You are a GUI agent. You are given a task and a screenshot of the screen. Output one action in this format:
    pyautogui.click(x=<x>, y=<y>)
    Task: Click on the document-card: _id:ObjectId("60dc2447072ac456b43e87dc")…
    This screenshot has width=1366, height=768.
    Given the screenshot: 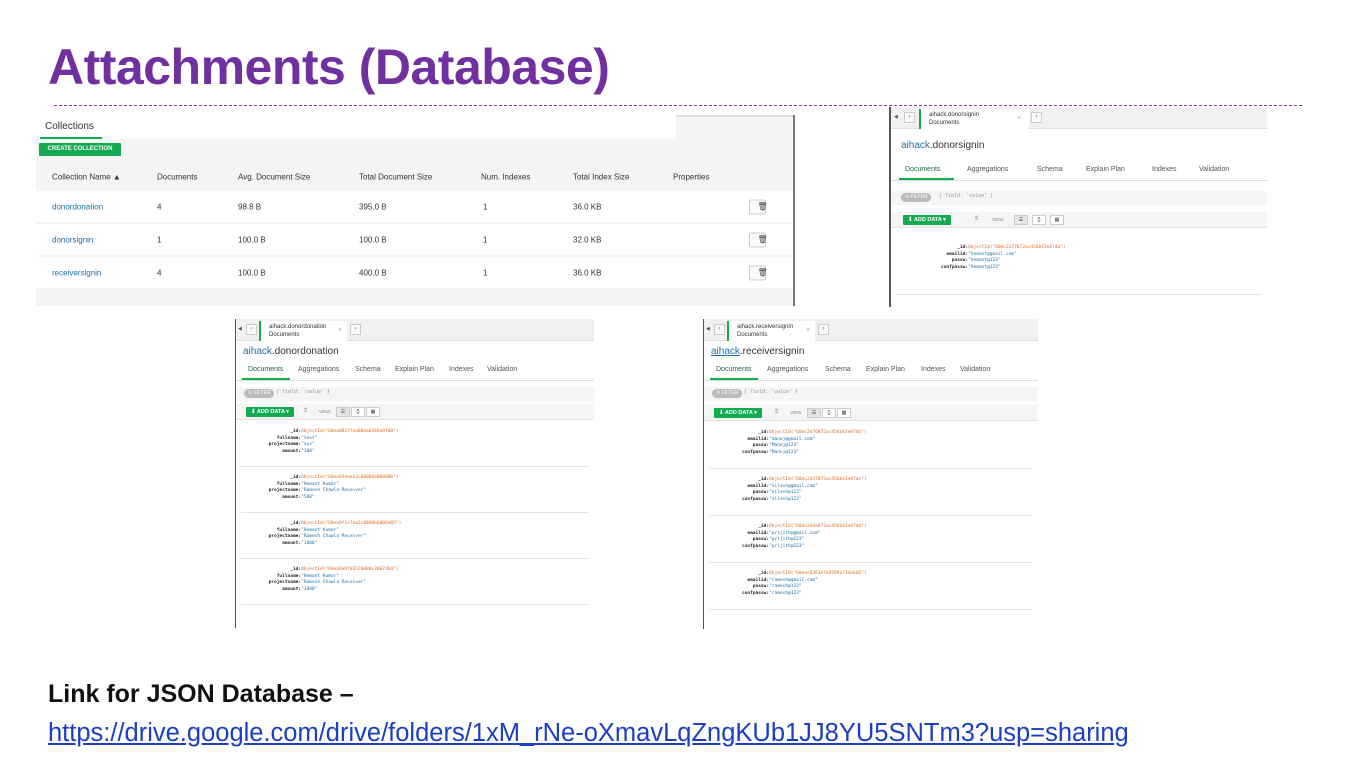 What is the action you would take?
    pyautogui.click(x=871, y=492)
    